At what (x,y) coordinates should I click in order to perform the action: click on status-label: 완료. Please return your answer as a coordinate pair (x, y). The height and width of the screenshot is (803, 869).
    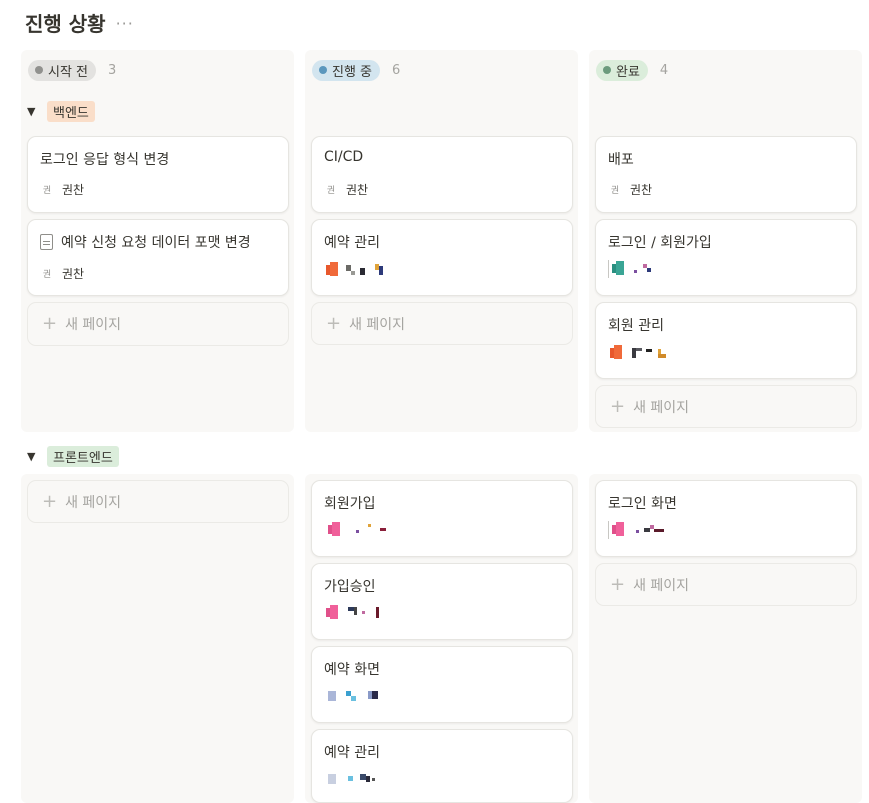
    Looking at the image, I should click on (628, 72).